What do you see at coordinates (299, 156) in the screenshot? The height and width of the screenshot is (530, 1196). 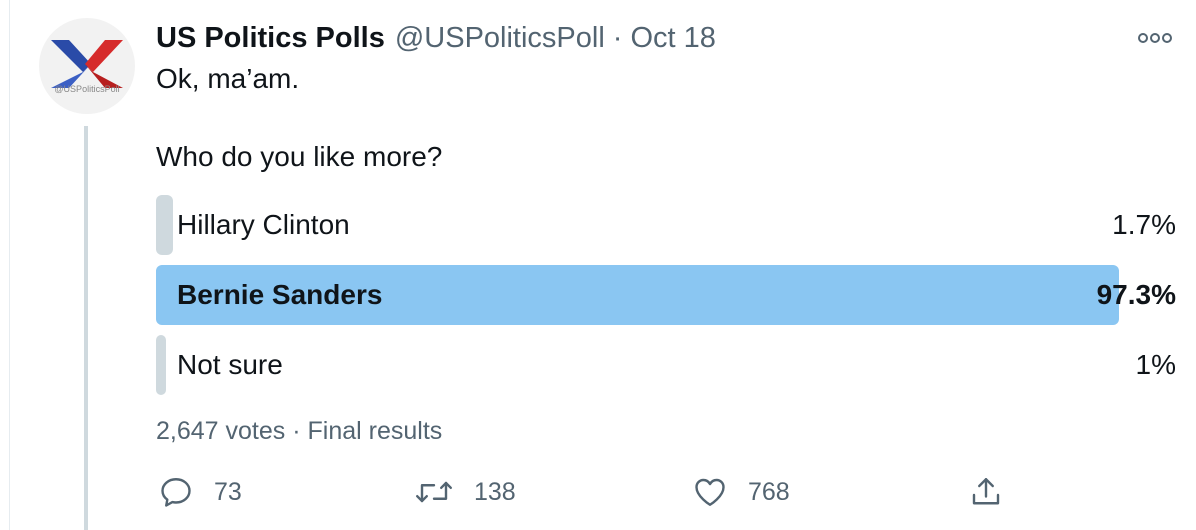 I see `tweet-text-line-2: Who do you like more?` at bounding box center [299, 156].